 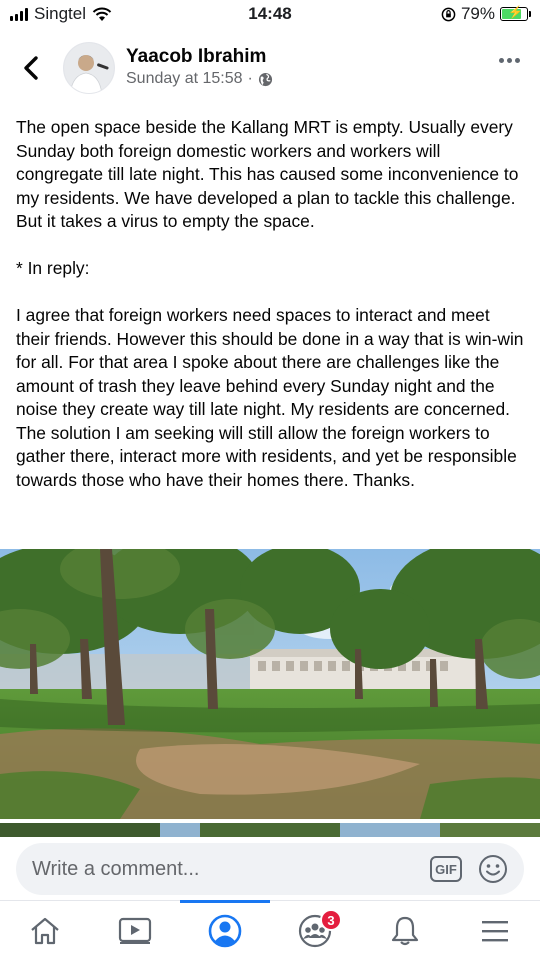 I want to click on post-header: Yaacob Ibrahim Sunday at 15:58 ·, so click(x=270, y=69).